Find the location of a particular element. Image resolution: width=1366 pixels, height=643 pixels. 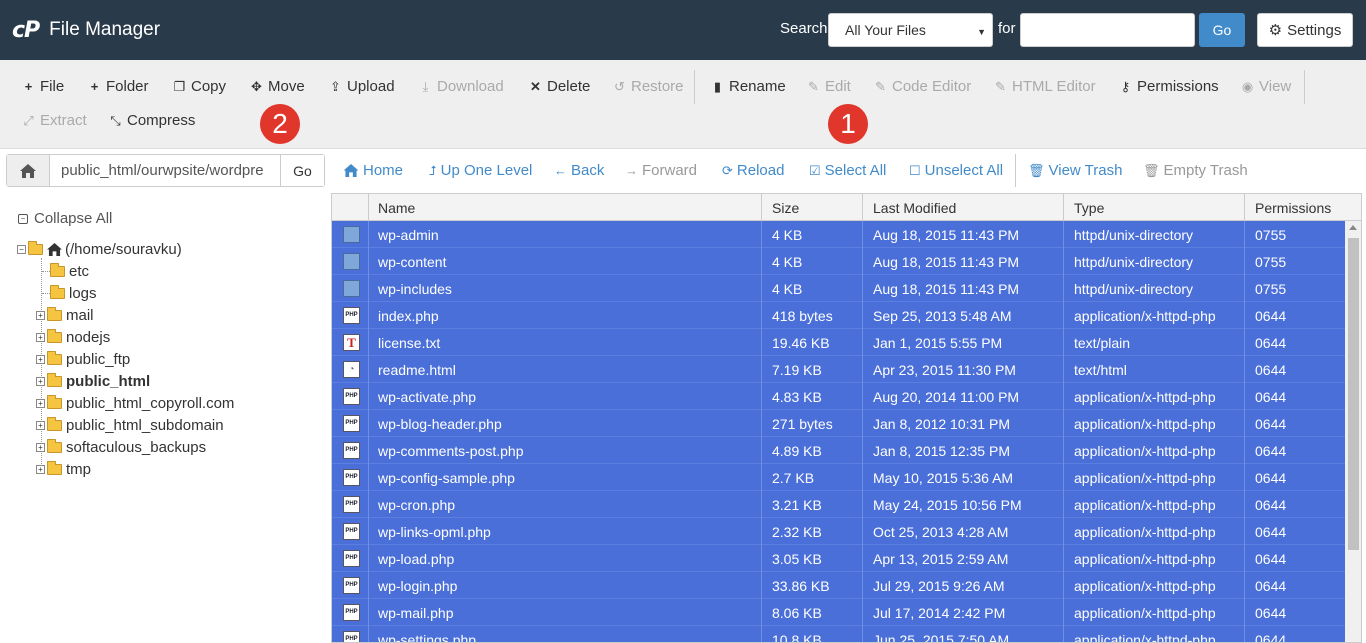

cell-modified: Jun 25, 2015 7:50 AM is located at coordinates (941, 637).